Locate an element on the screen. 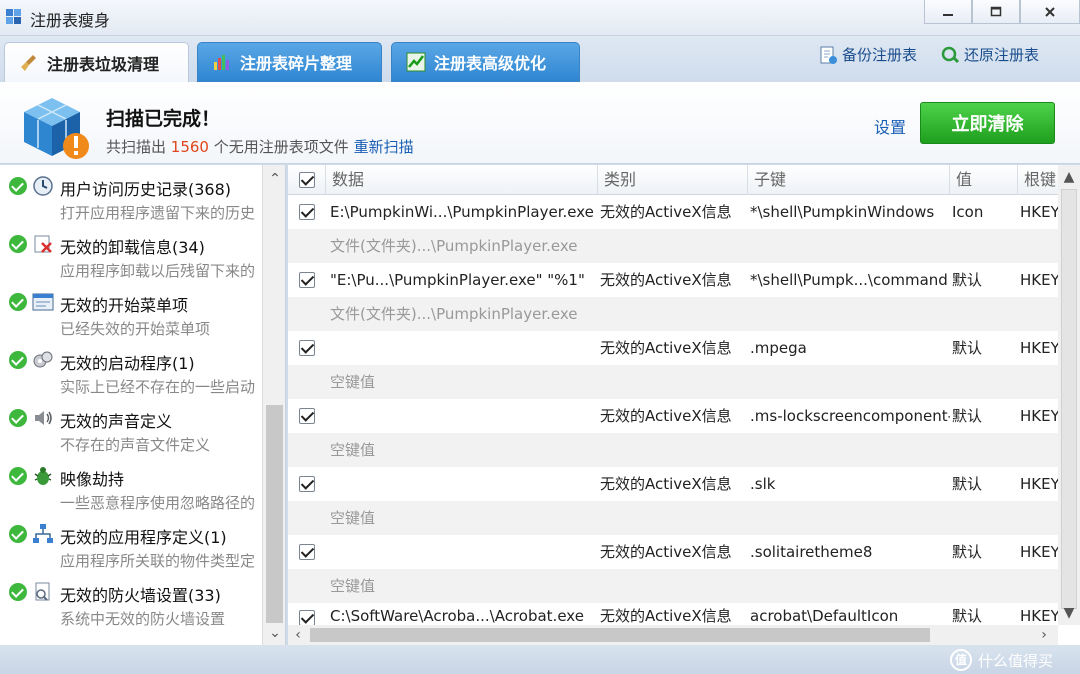  category-desc: 打开应用程序遗留下来的历史 is located at coordinates (158, 213).